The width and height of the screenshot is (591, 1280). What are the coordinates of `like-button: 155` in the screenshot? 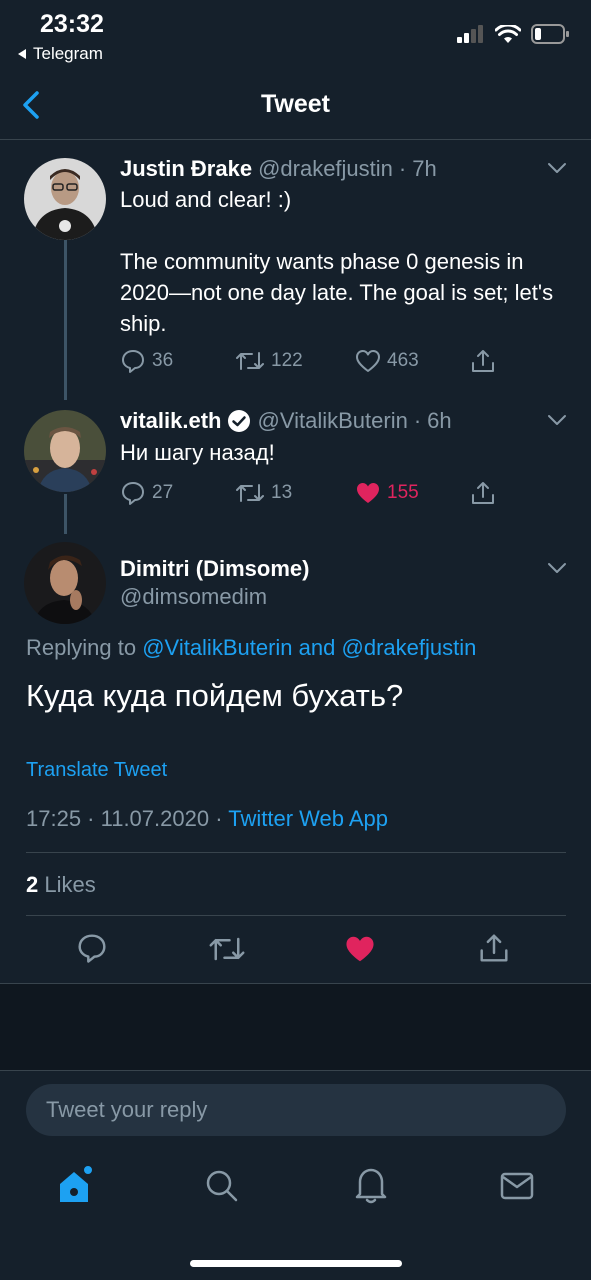 It's located at (412, 493).